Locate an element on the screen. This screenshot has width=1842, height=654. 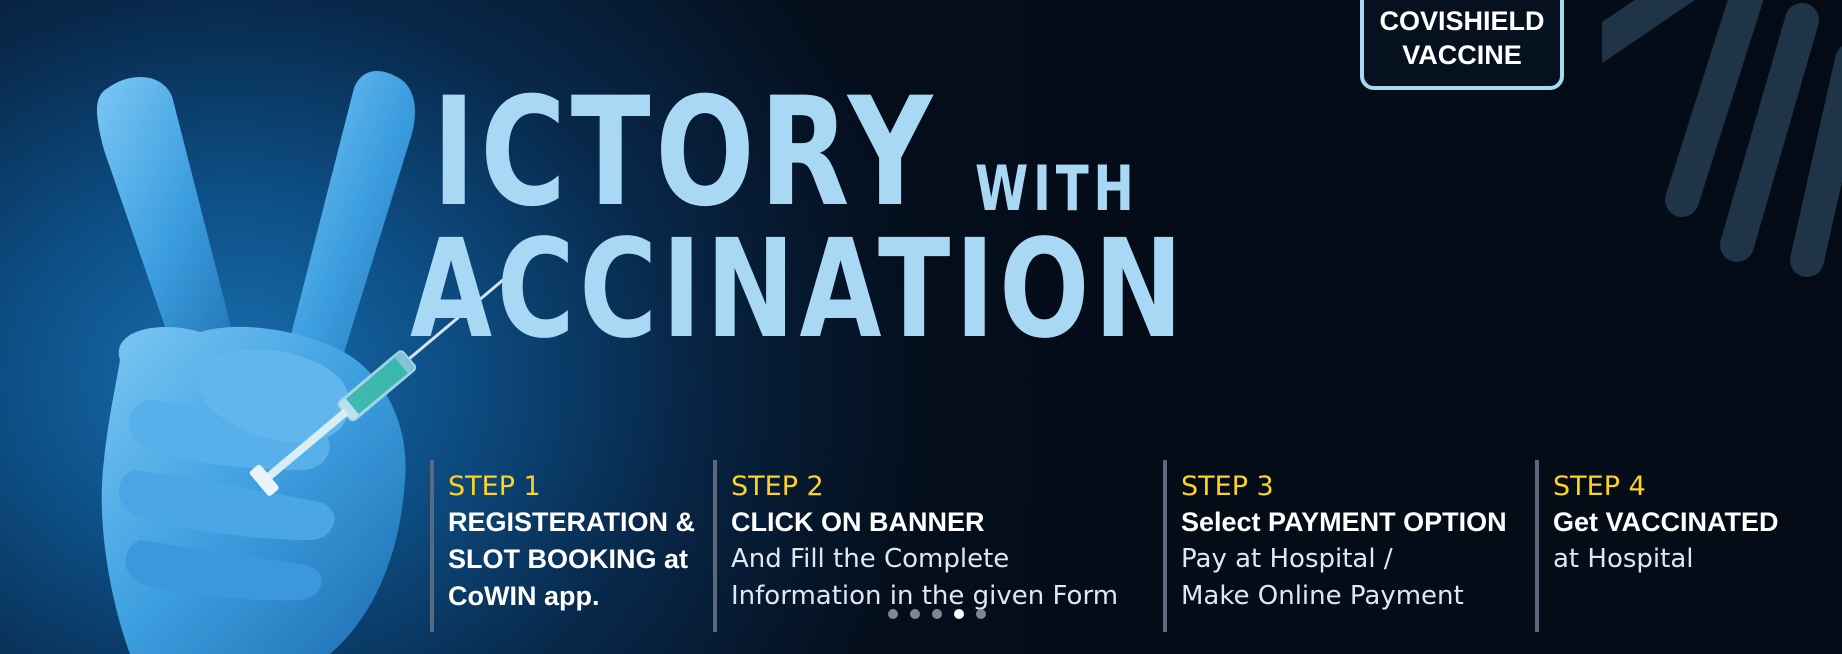
step-1-bold-line-1: REGISTERATION & is located at coordinates (572, 522).